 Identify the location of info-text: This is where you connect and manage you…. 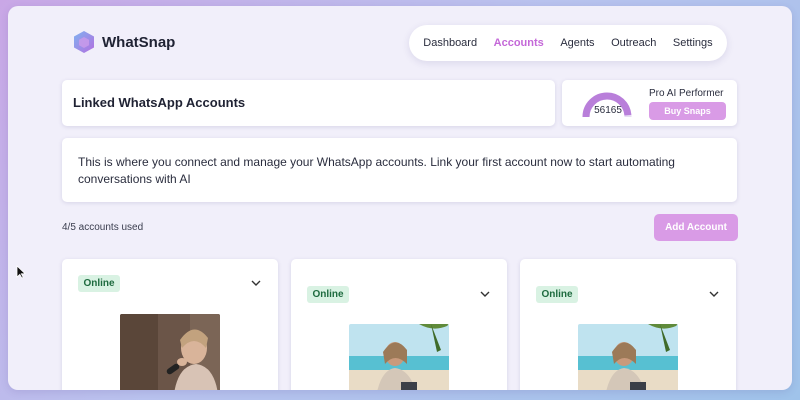
(376, 170).